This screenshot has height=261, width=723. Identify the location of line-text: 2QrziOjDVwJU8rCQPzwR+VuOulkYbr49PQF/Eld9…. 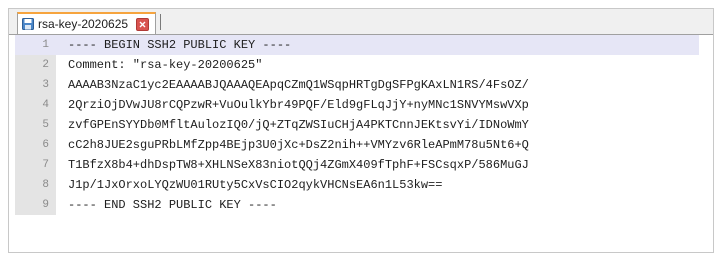
(298, 105).